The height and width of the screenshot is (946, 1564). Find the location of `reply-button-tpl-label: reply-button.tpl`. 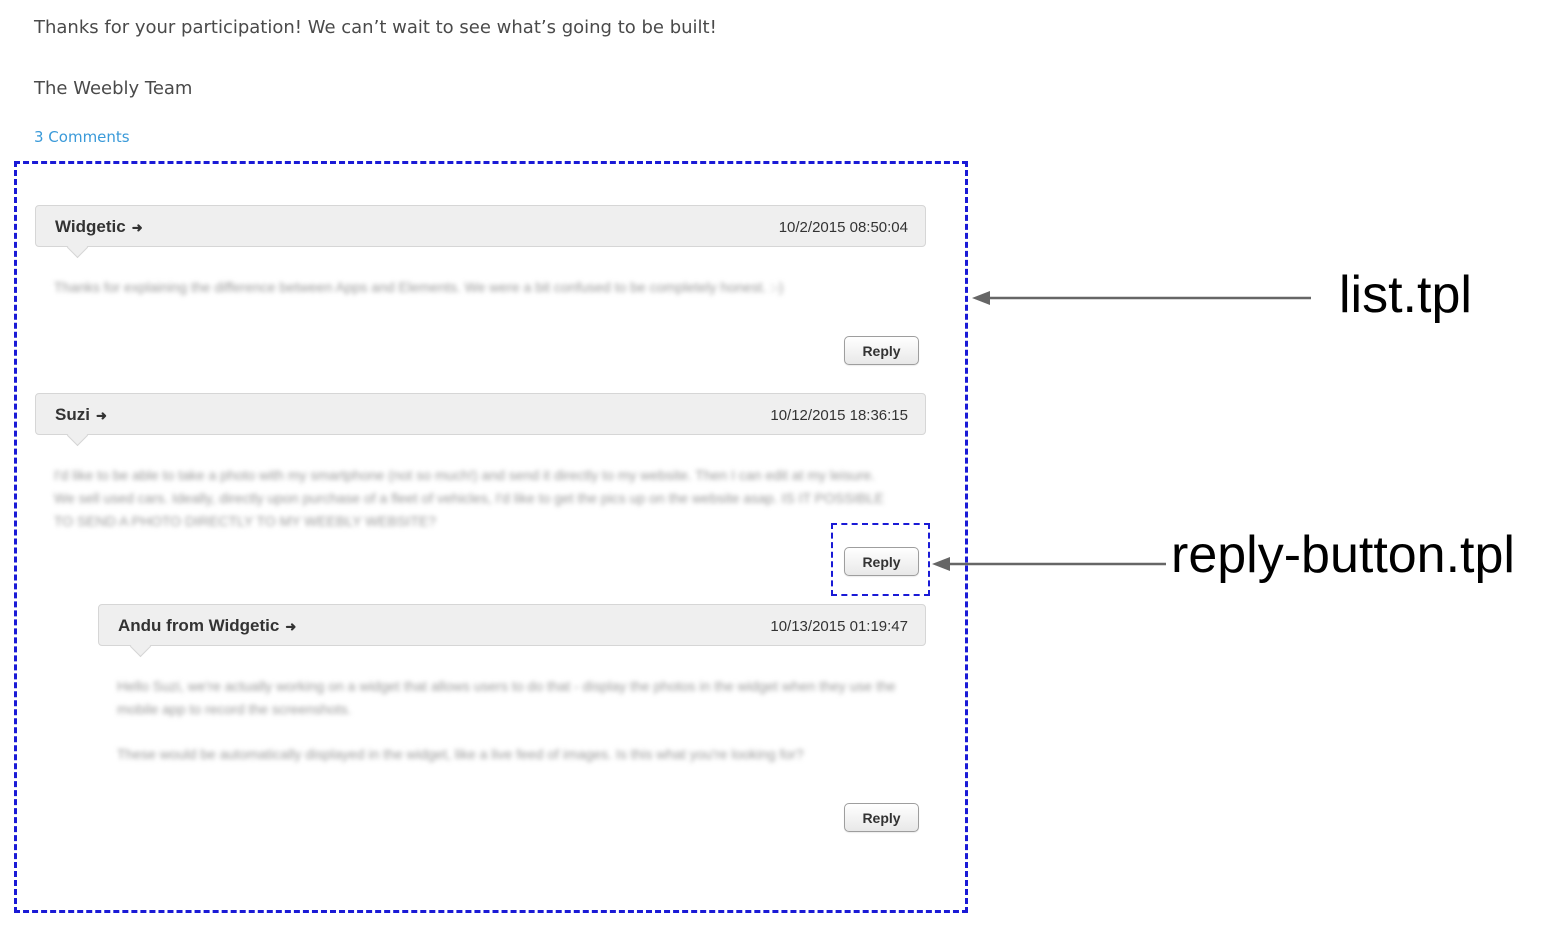

reply-button-tpl-label: reply-button.tpl is located at coordinates (1343, 555).